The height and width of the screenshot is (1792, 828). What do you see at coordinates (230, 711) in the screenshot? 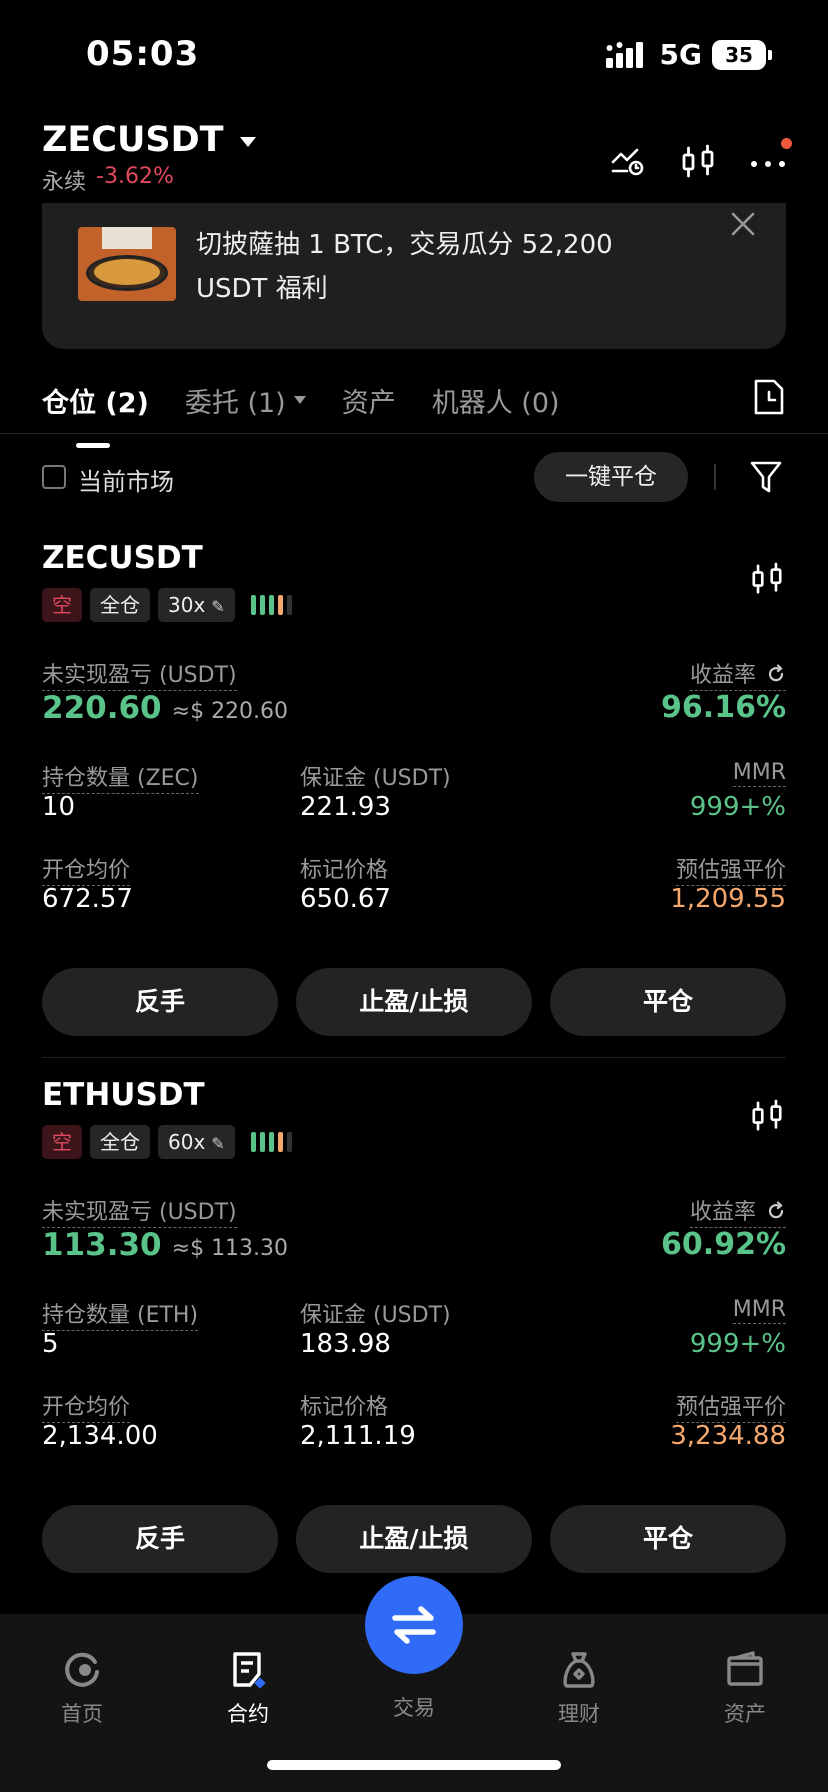
I see `pnl-usd-value: ≈$ 220.60` at bounding box center [230, 711].